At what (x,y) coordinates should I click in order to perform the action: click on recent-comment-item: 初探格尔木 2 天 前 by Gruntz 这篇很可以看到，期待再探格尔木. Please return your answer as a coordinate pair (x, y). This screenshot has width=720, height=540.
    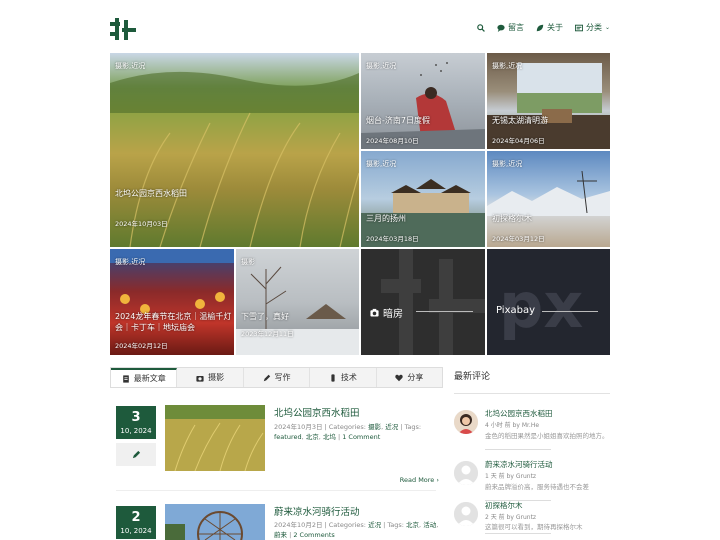
    Looking at the image, I should click on (532, 520).